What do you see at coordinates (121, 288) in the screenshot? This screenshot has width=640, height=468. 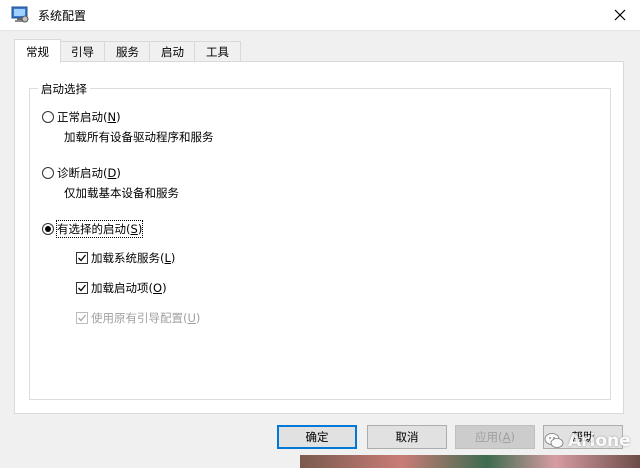 I see `load-startup-items-checkbox: 加载启动项(O)` at bounding box center [121, 288].